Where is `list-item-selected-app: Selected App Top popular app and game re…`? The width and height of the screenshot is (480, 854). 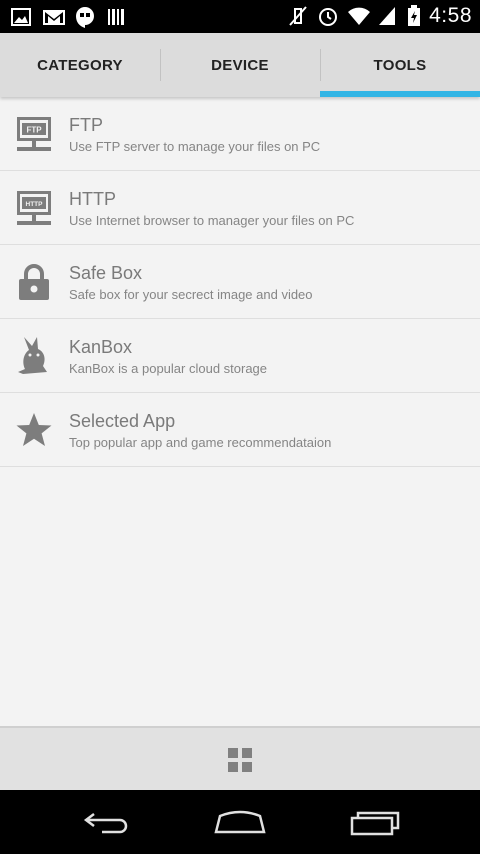 list-item-selected-app: Selected App Top popular app and game re… is located at coordinates (240, 430).